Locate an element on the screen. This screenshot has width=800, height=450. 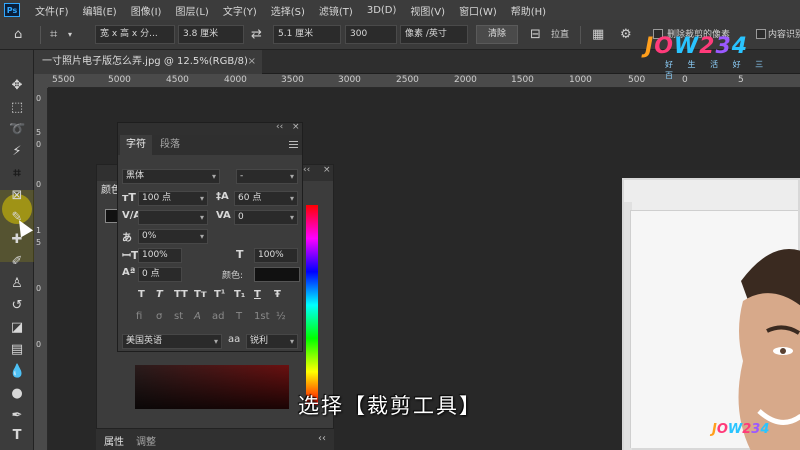
font-family-select: 黑体 ▾ is located at coordinates (171, 176).